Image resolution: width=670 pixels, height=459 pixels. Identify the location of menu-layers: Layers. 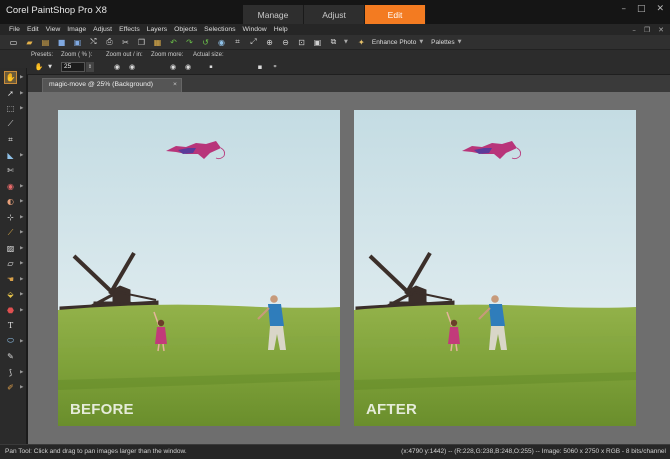
(157, 29).